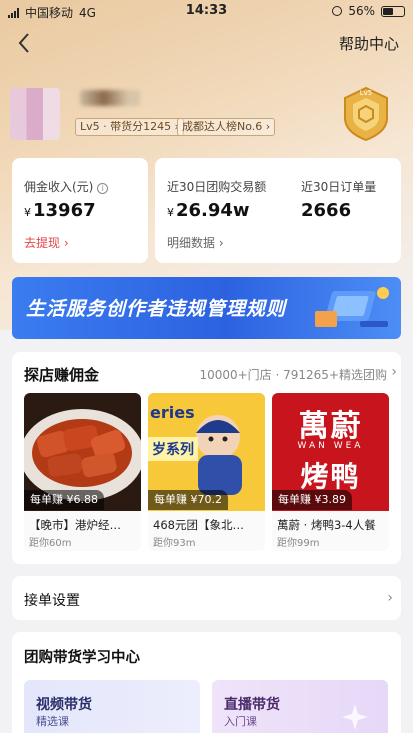  I want to click on badge-level-text: Lv5, so click(366, 93).